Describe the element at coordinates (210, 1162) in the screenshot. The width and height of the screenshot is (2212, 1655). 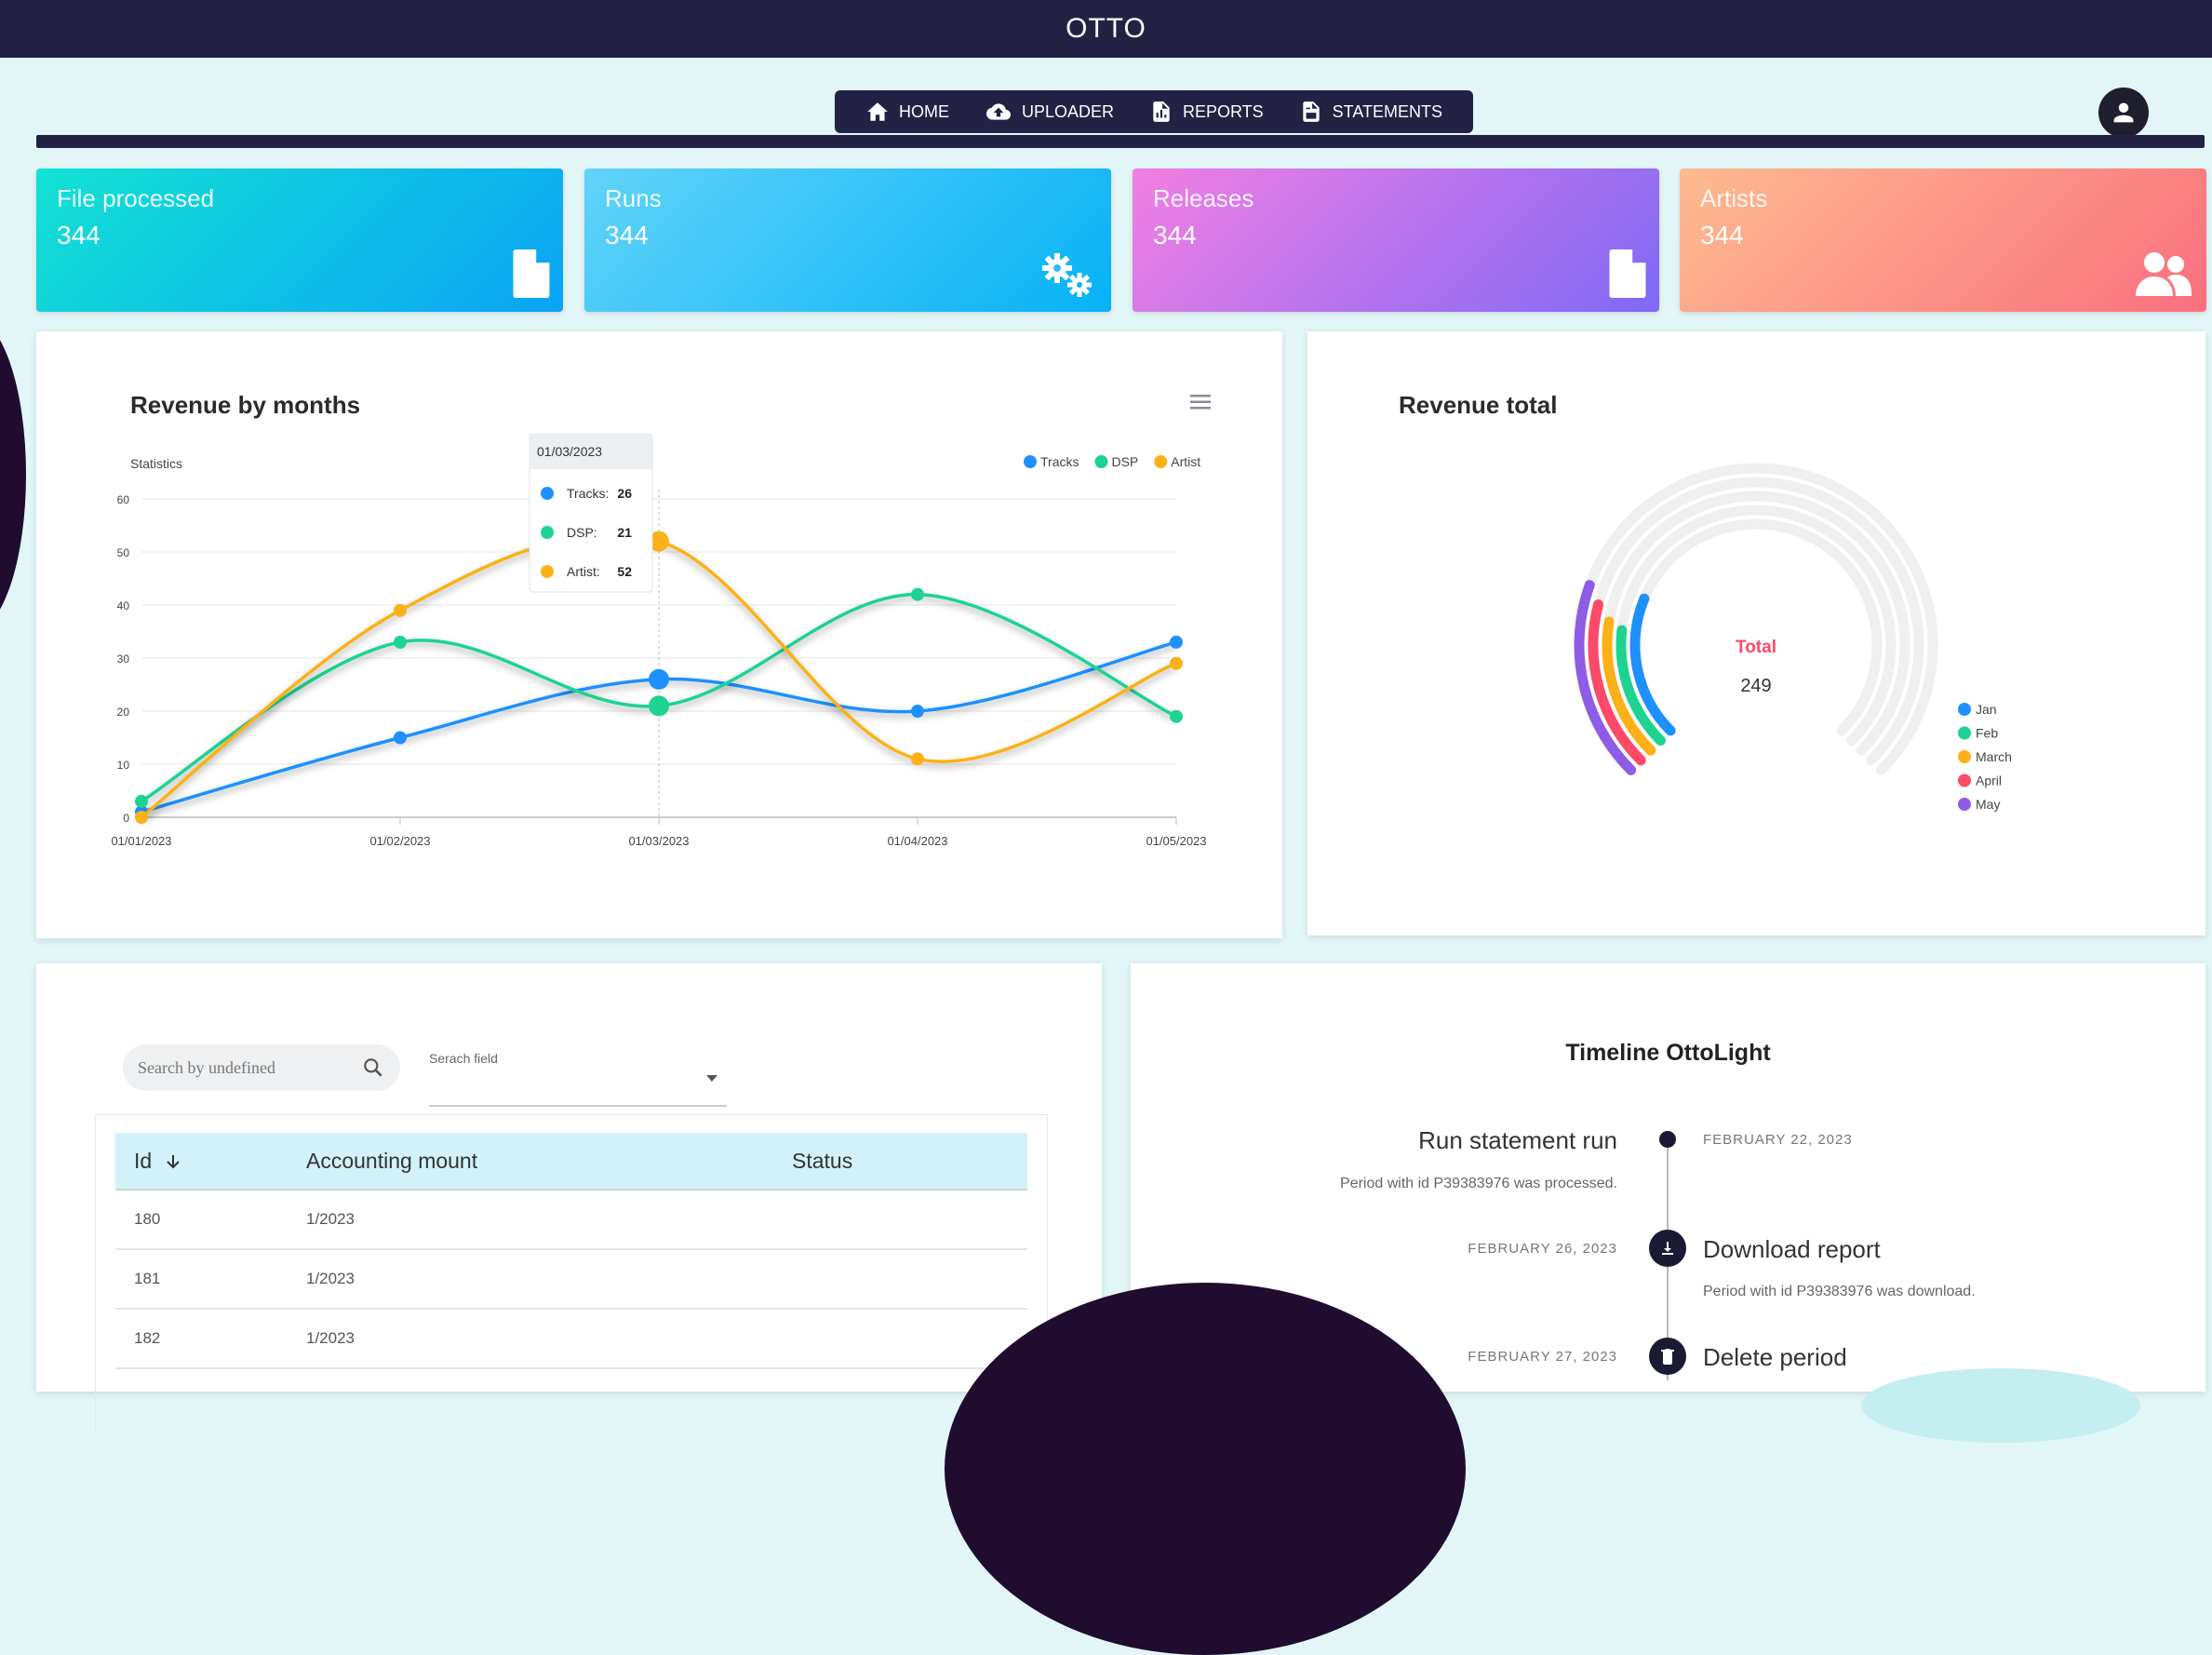
I see `column-header-id: Id` at that location.